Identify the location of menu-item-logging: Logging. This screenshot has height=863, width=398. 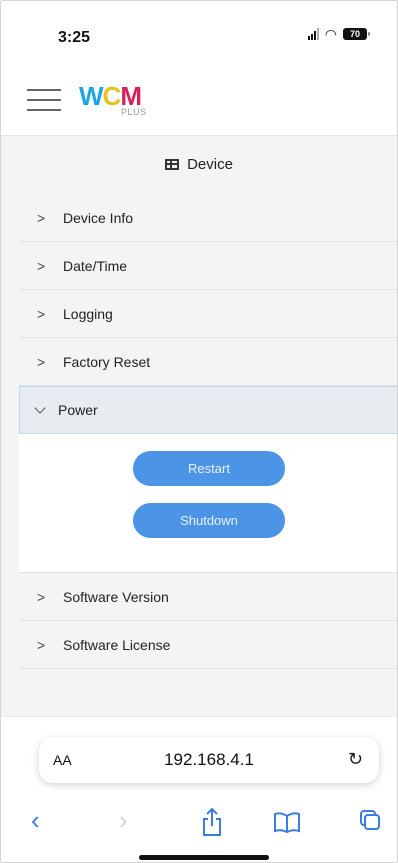
(208, 314).